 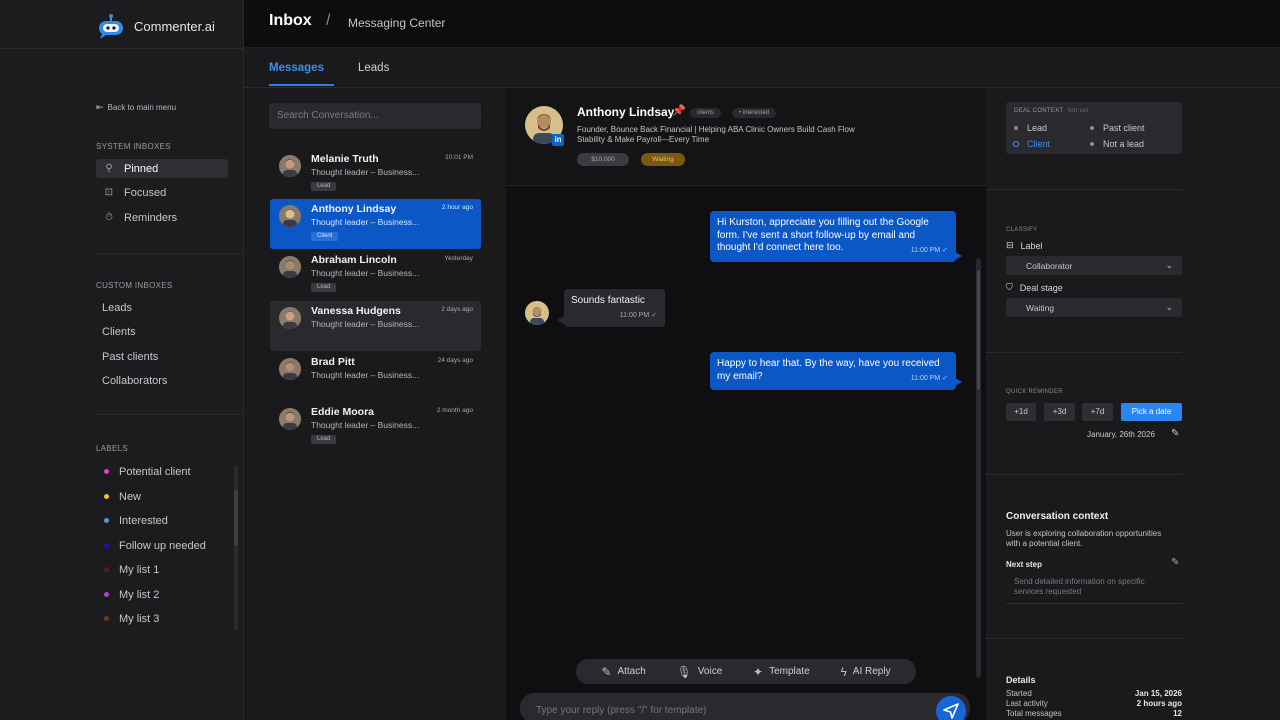 What do you see at coordinates (162, 356) in the screenshot?
I see `sidebar-item-past-clients: Past clients` at bounding box center [162, 356].